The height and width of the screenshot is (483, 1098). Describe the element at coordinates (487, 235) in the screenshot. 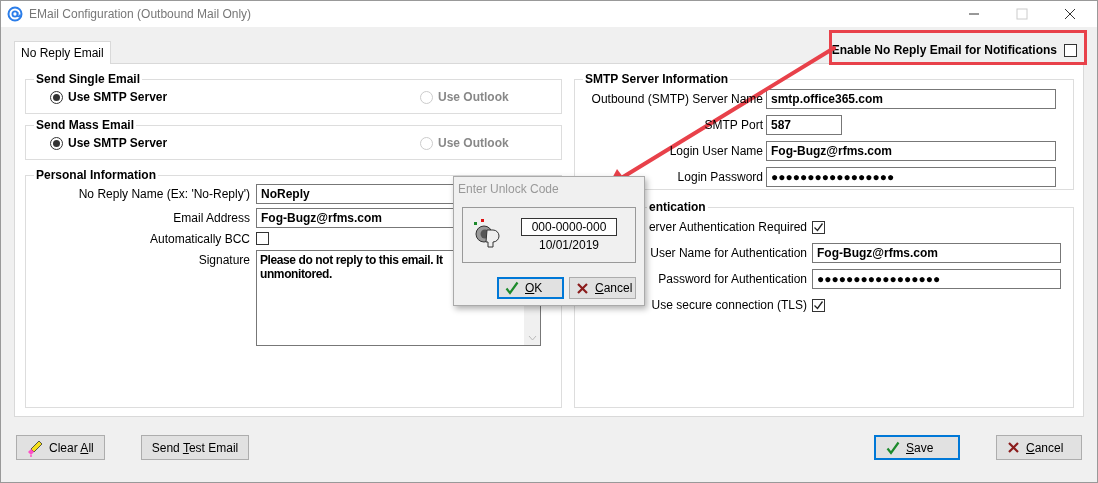

I see `key-icon` at that location.